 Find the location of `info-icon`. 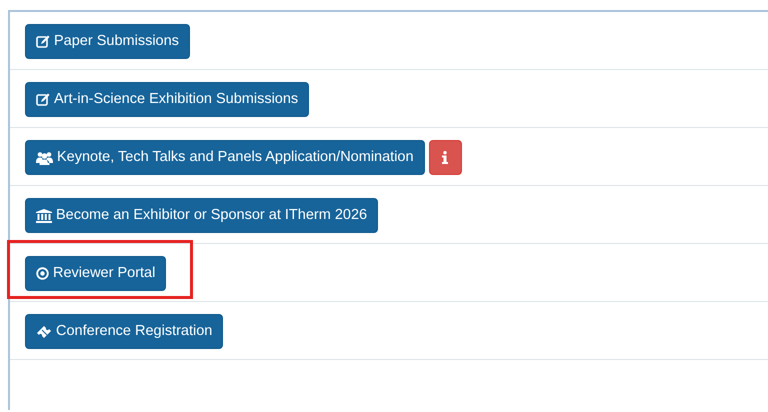

info-icon is located at coordinates (445, 157).